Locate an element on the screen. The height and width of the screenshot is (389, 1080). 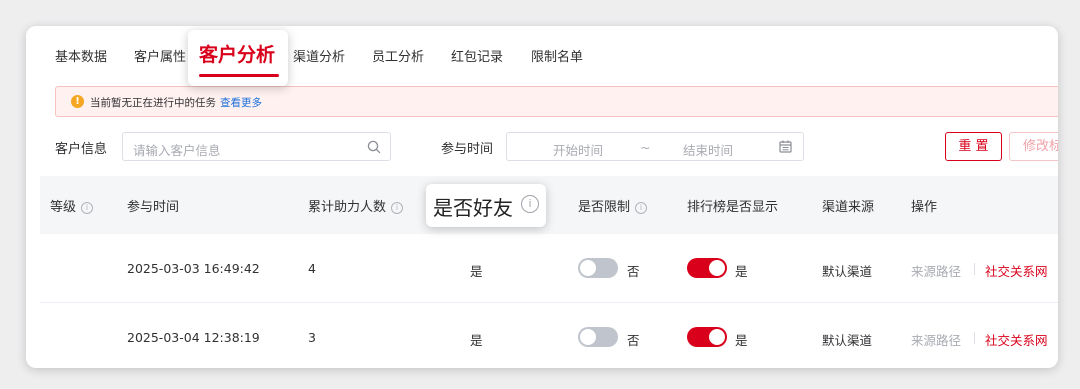
header-is-limited: 是否限制 i is located at coordinates (613, 205).